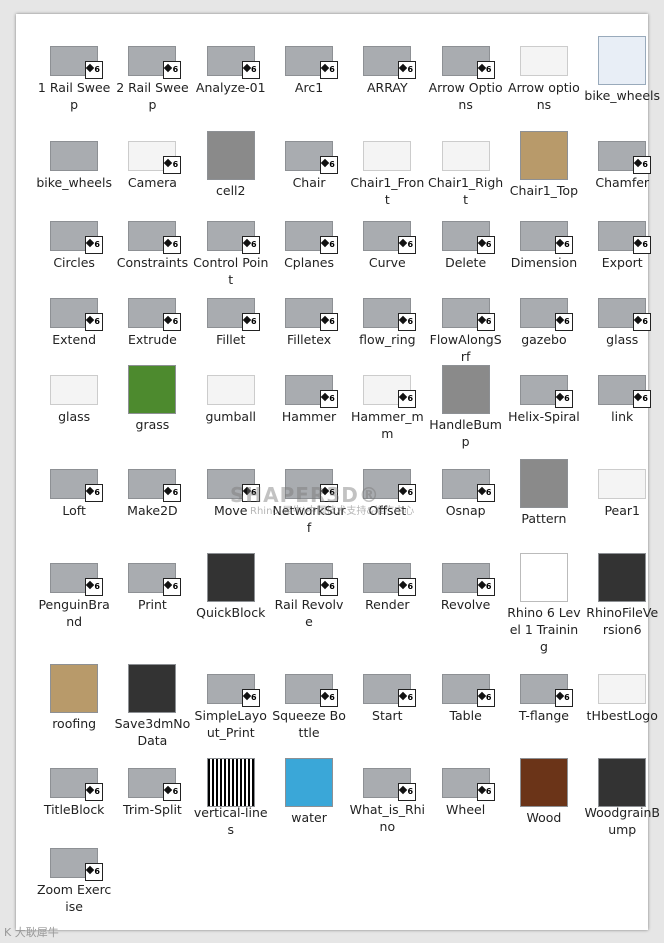 The height and width of the screenshot is (943, 664). What do you see at coordinates (231, 412) in the screenshot?
I see `file-item: gumball` at bounding box center [231, 412].